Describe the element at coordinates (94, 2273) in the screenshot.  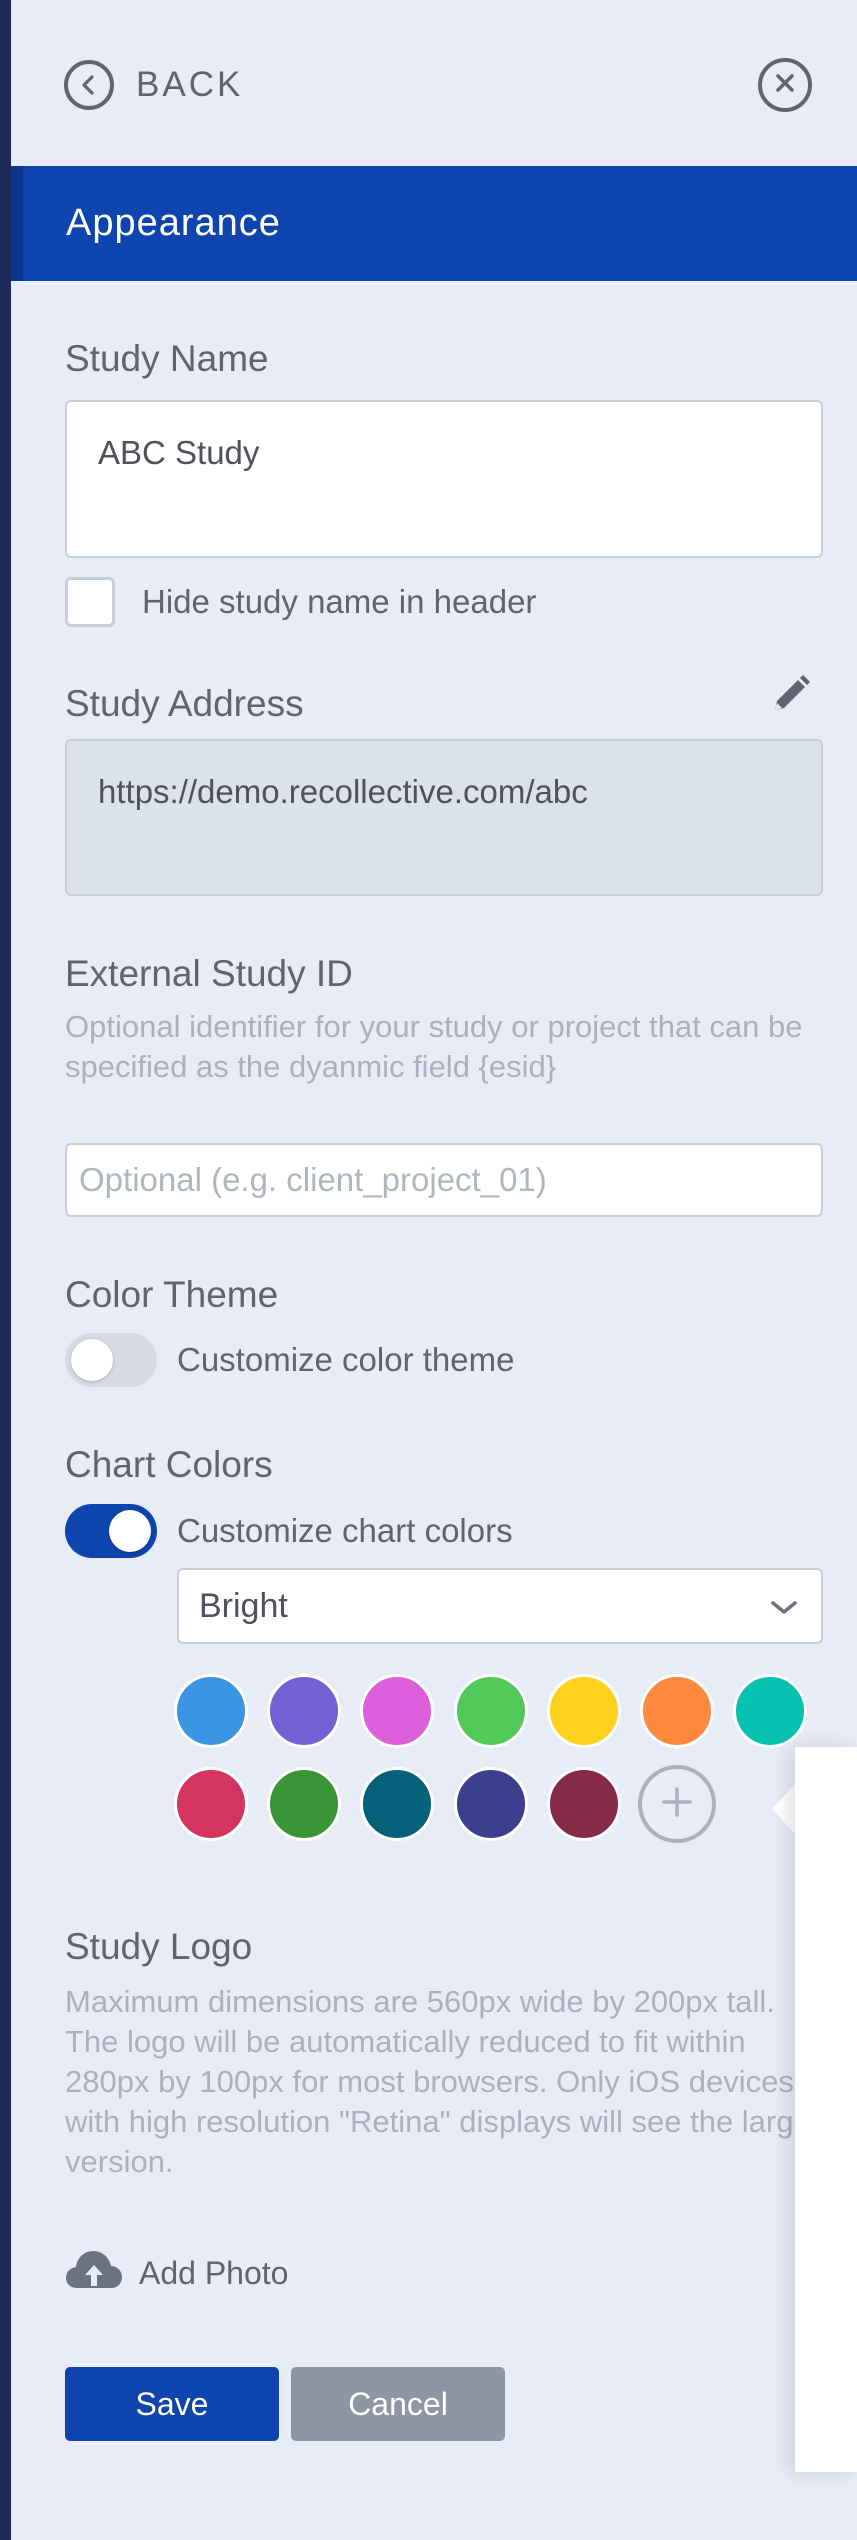
I see `cloud-upload-icon` at that location.